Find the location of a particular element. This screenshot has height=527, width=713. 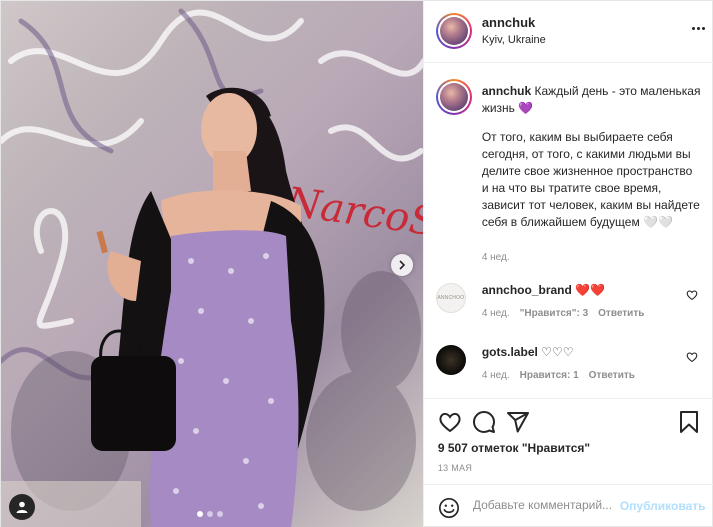

post-date: 13 МАЯ is located at coordinates (455, 468).